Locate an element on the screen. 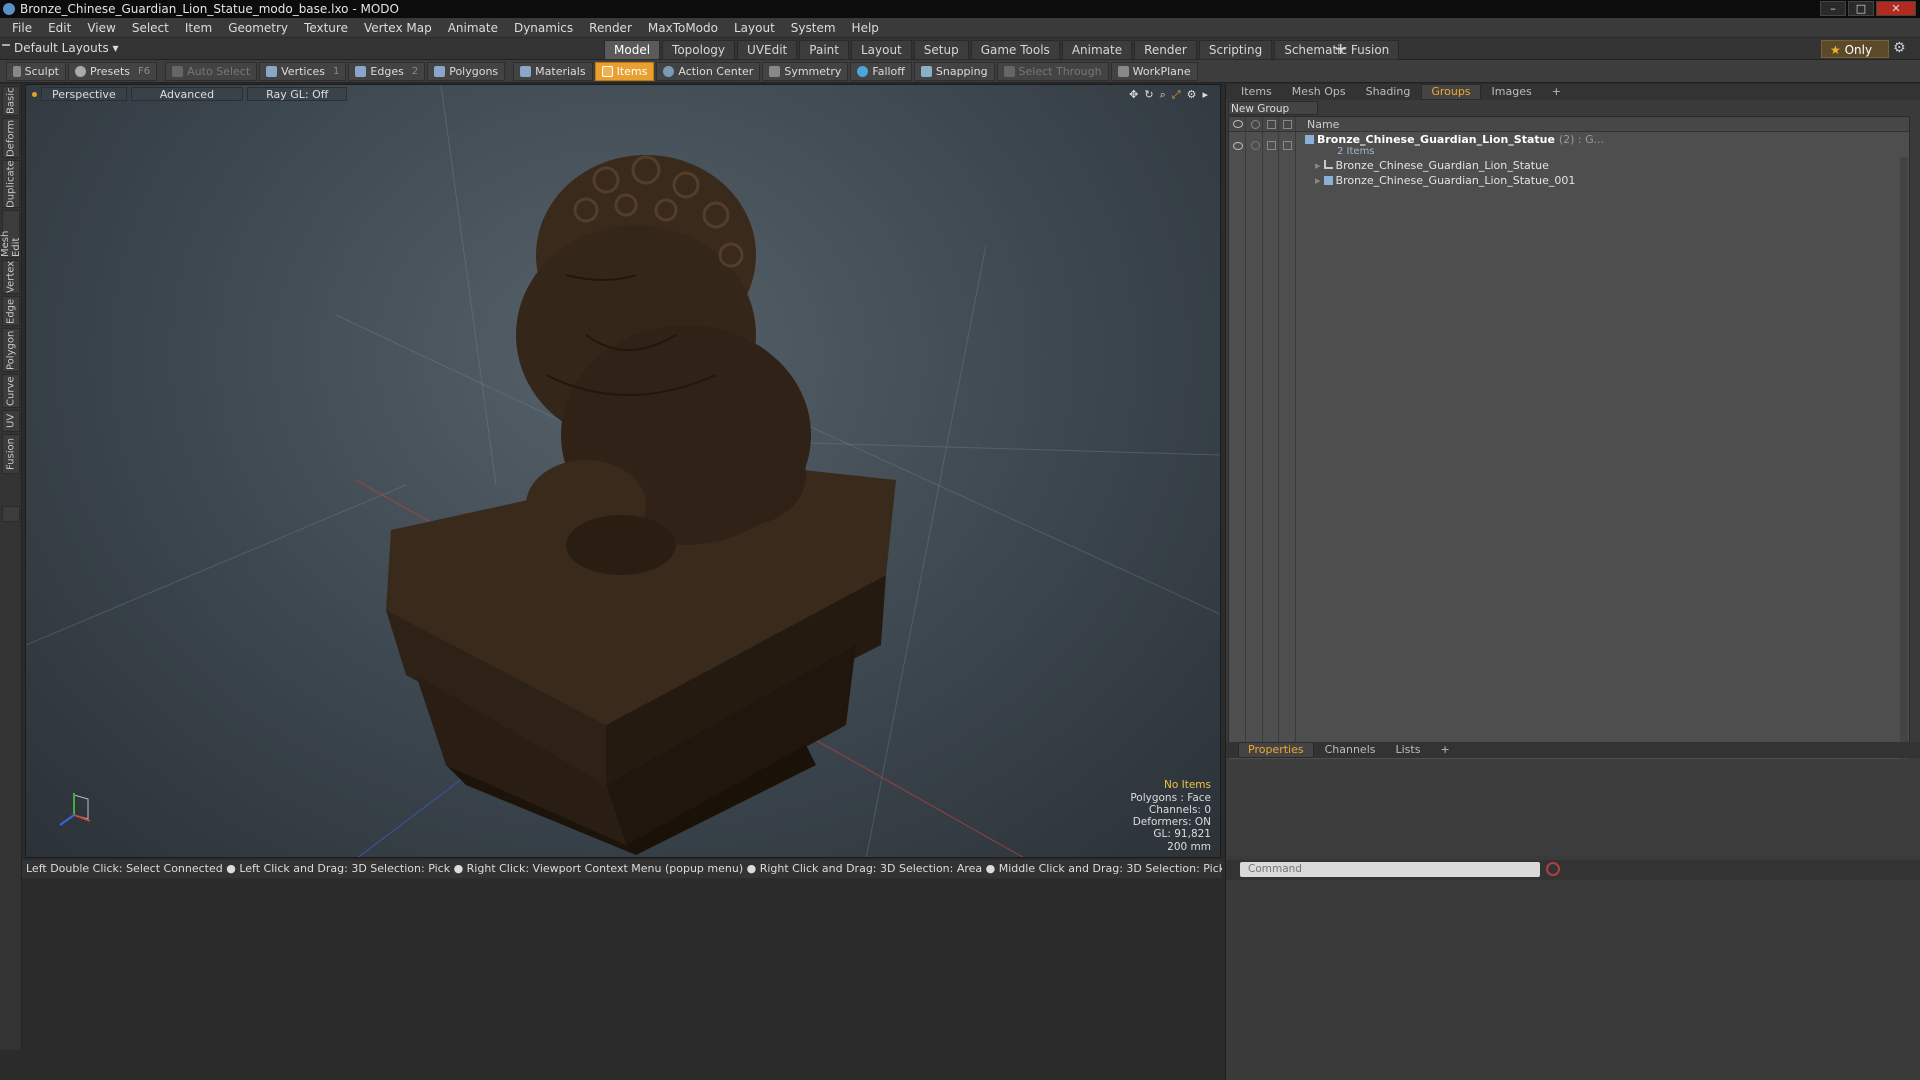 The width and height of the screenshot is (1920, 1080). tab-scripting: Scripting is located at coordinates (1235, 50).